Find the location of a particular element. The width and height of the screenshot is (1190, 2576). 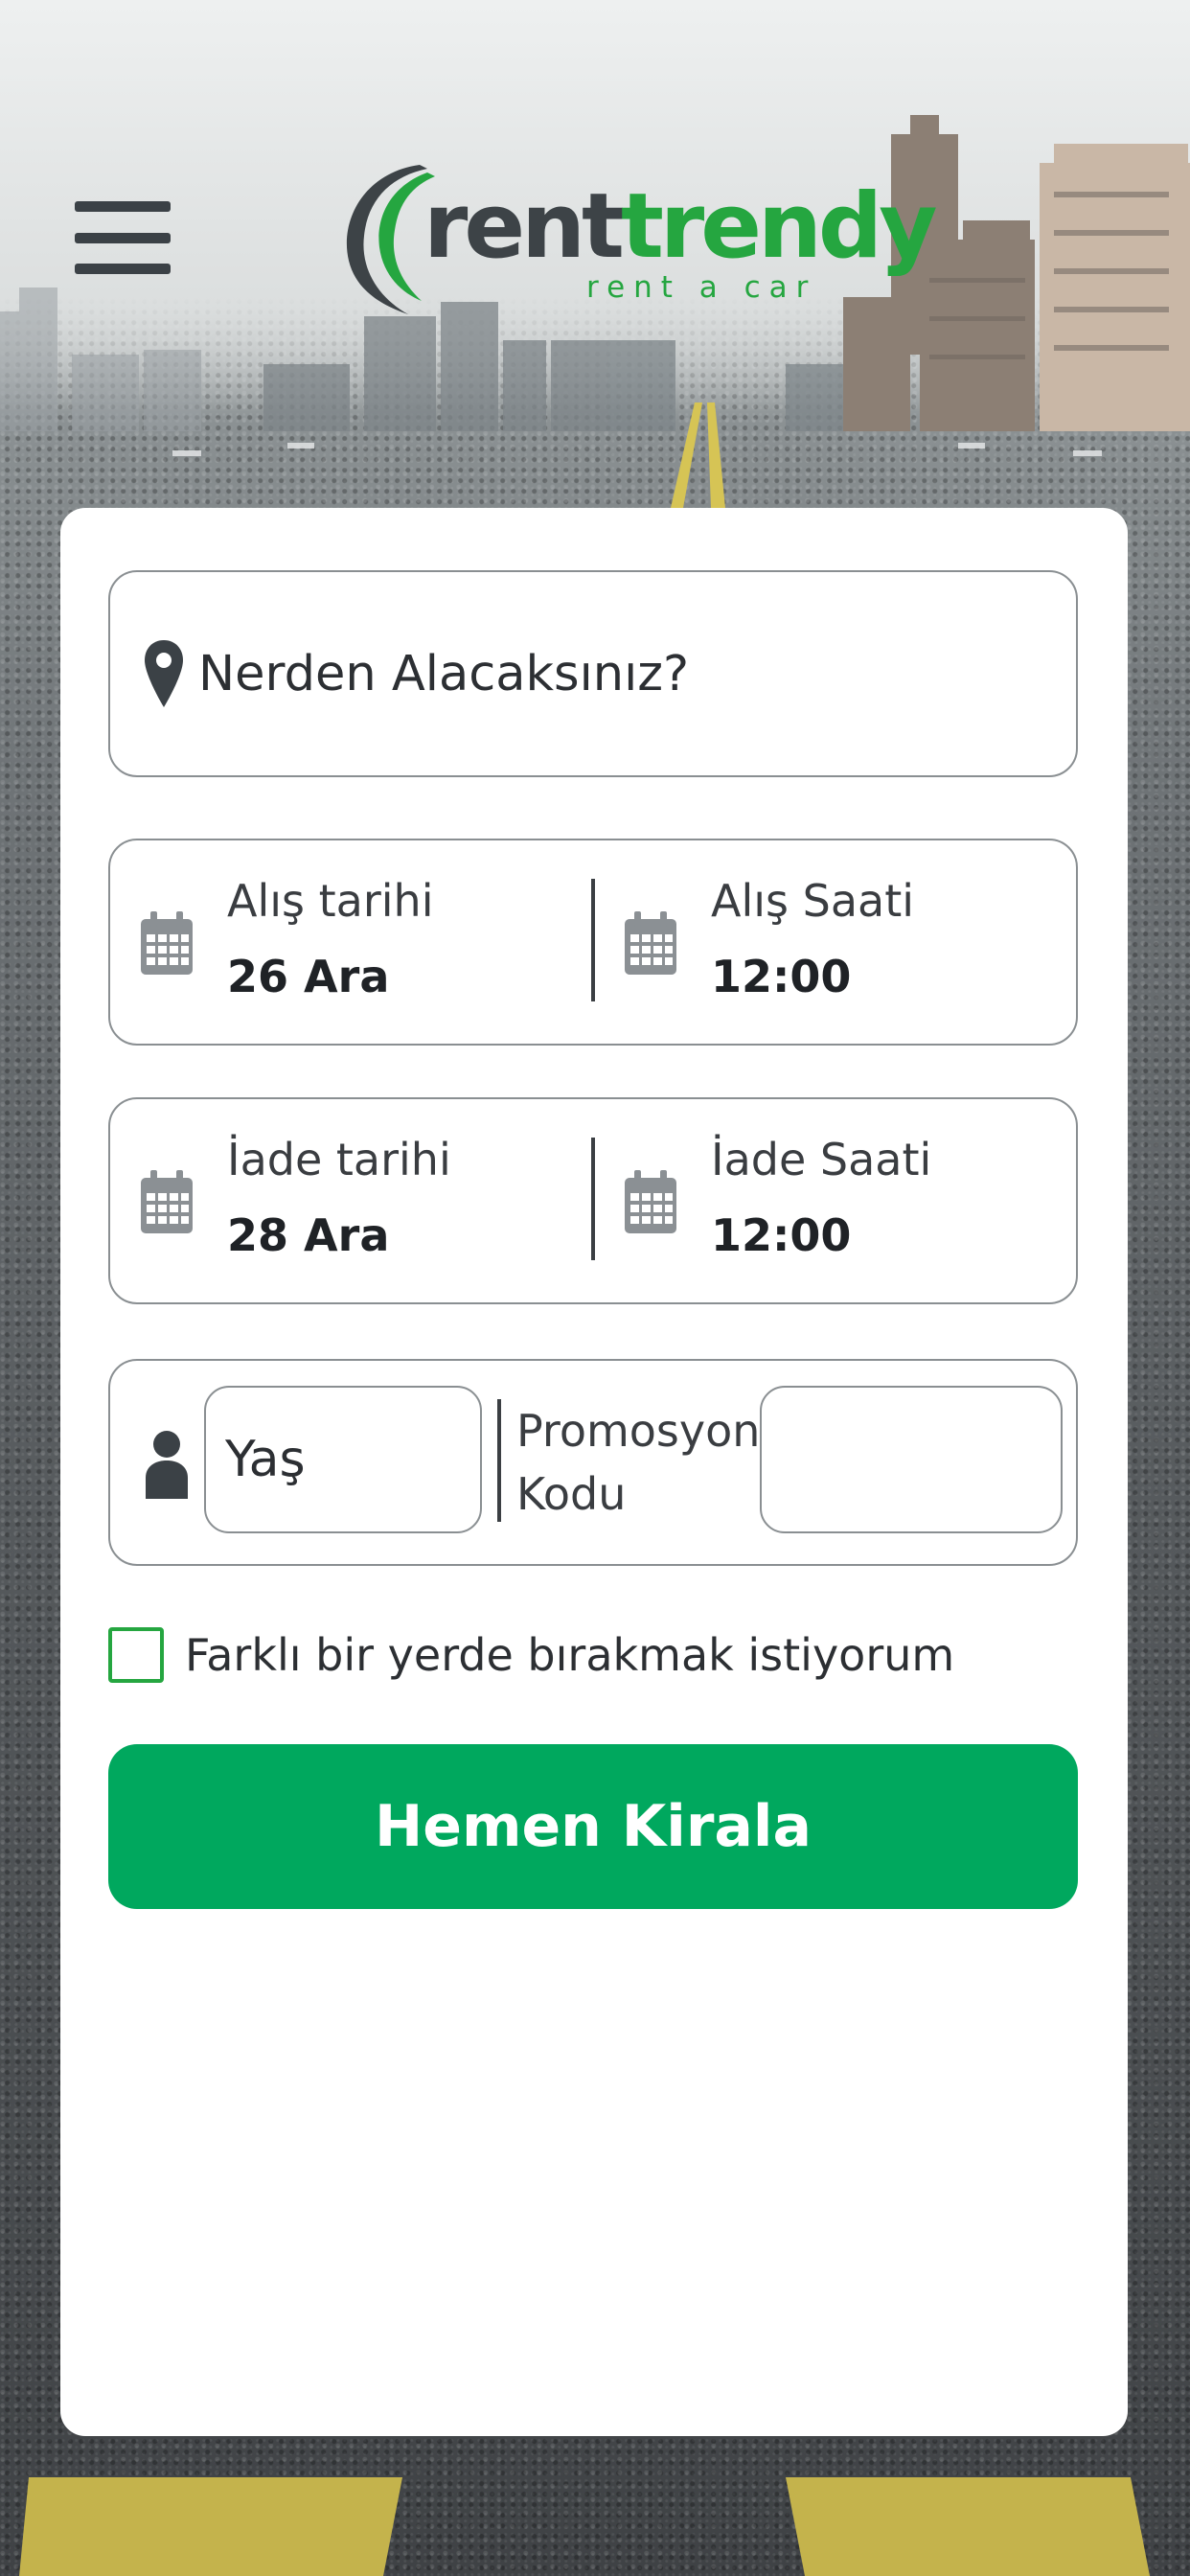

pickup-time-picker: Alış Saati 12:00 is located at coordinates (834, 942).